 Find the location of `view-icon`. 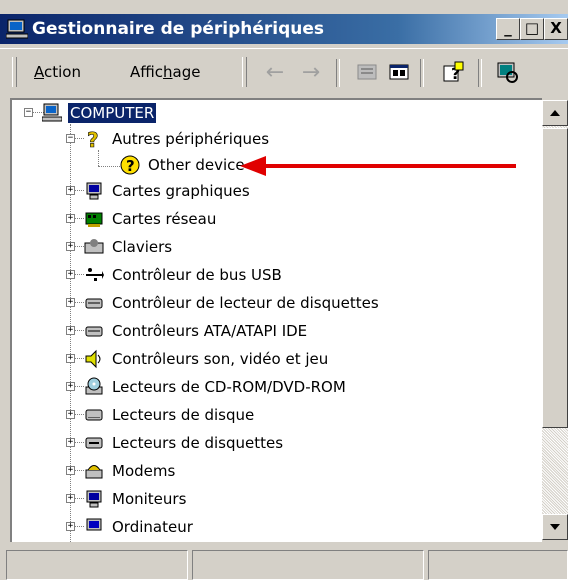

view-icon is located at coordinates (399, 72).